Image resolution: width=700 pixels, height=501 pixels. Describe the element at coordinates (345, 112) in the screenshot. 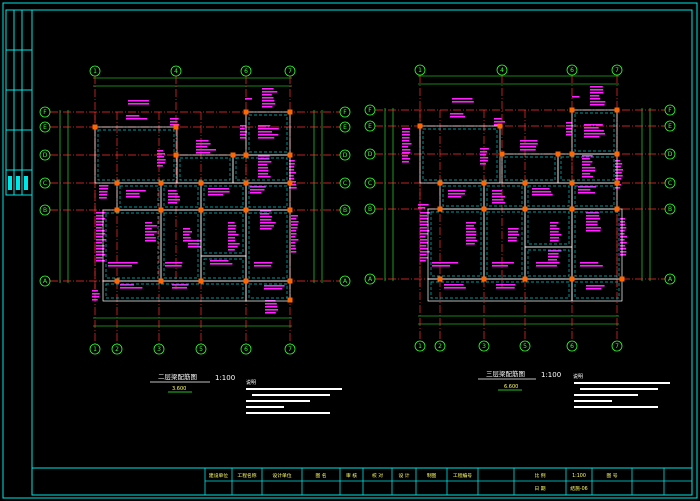

I see `grid-bubble-right-label: F` at that location.